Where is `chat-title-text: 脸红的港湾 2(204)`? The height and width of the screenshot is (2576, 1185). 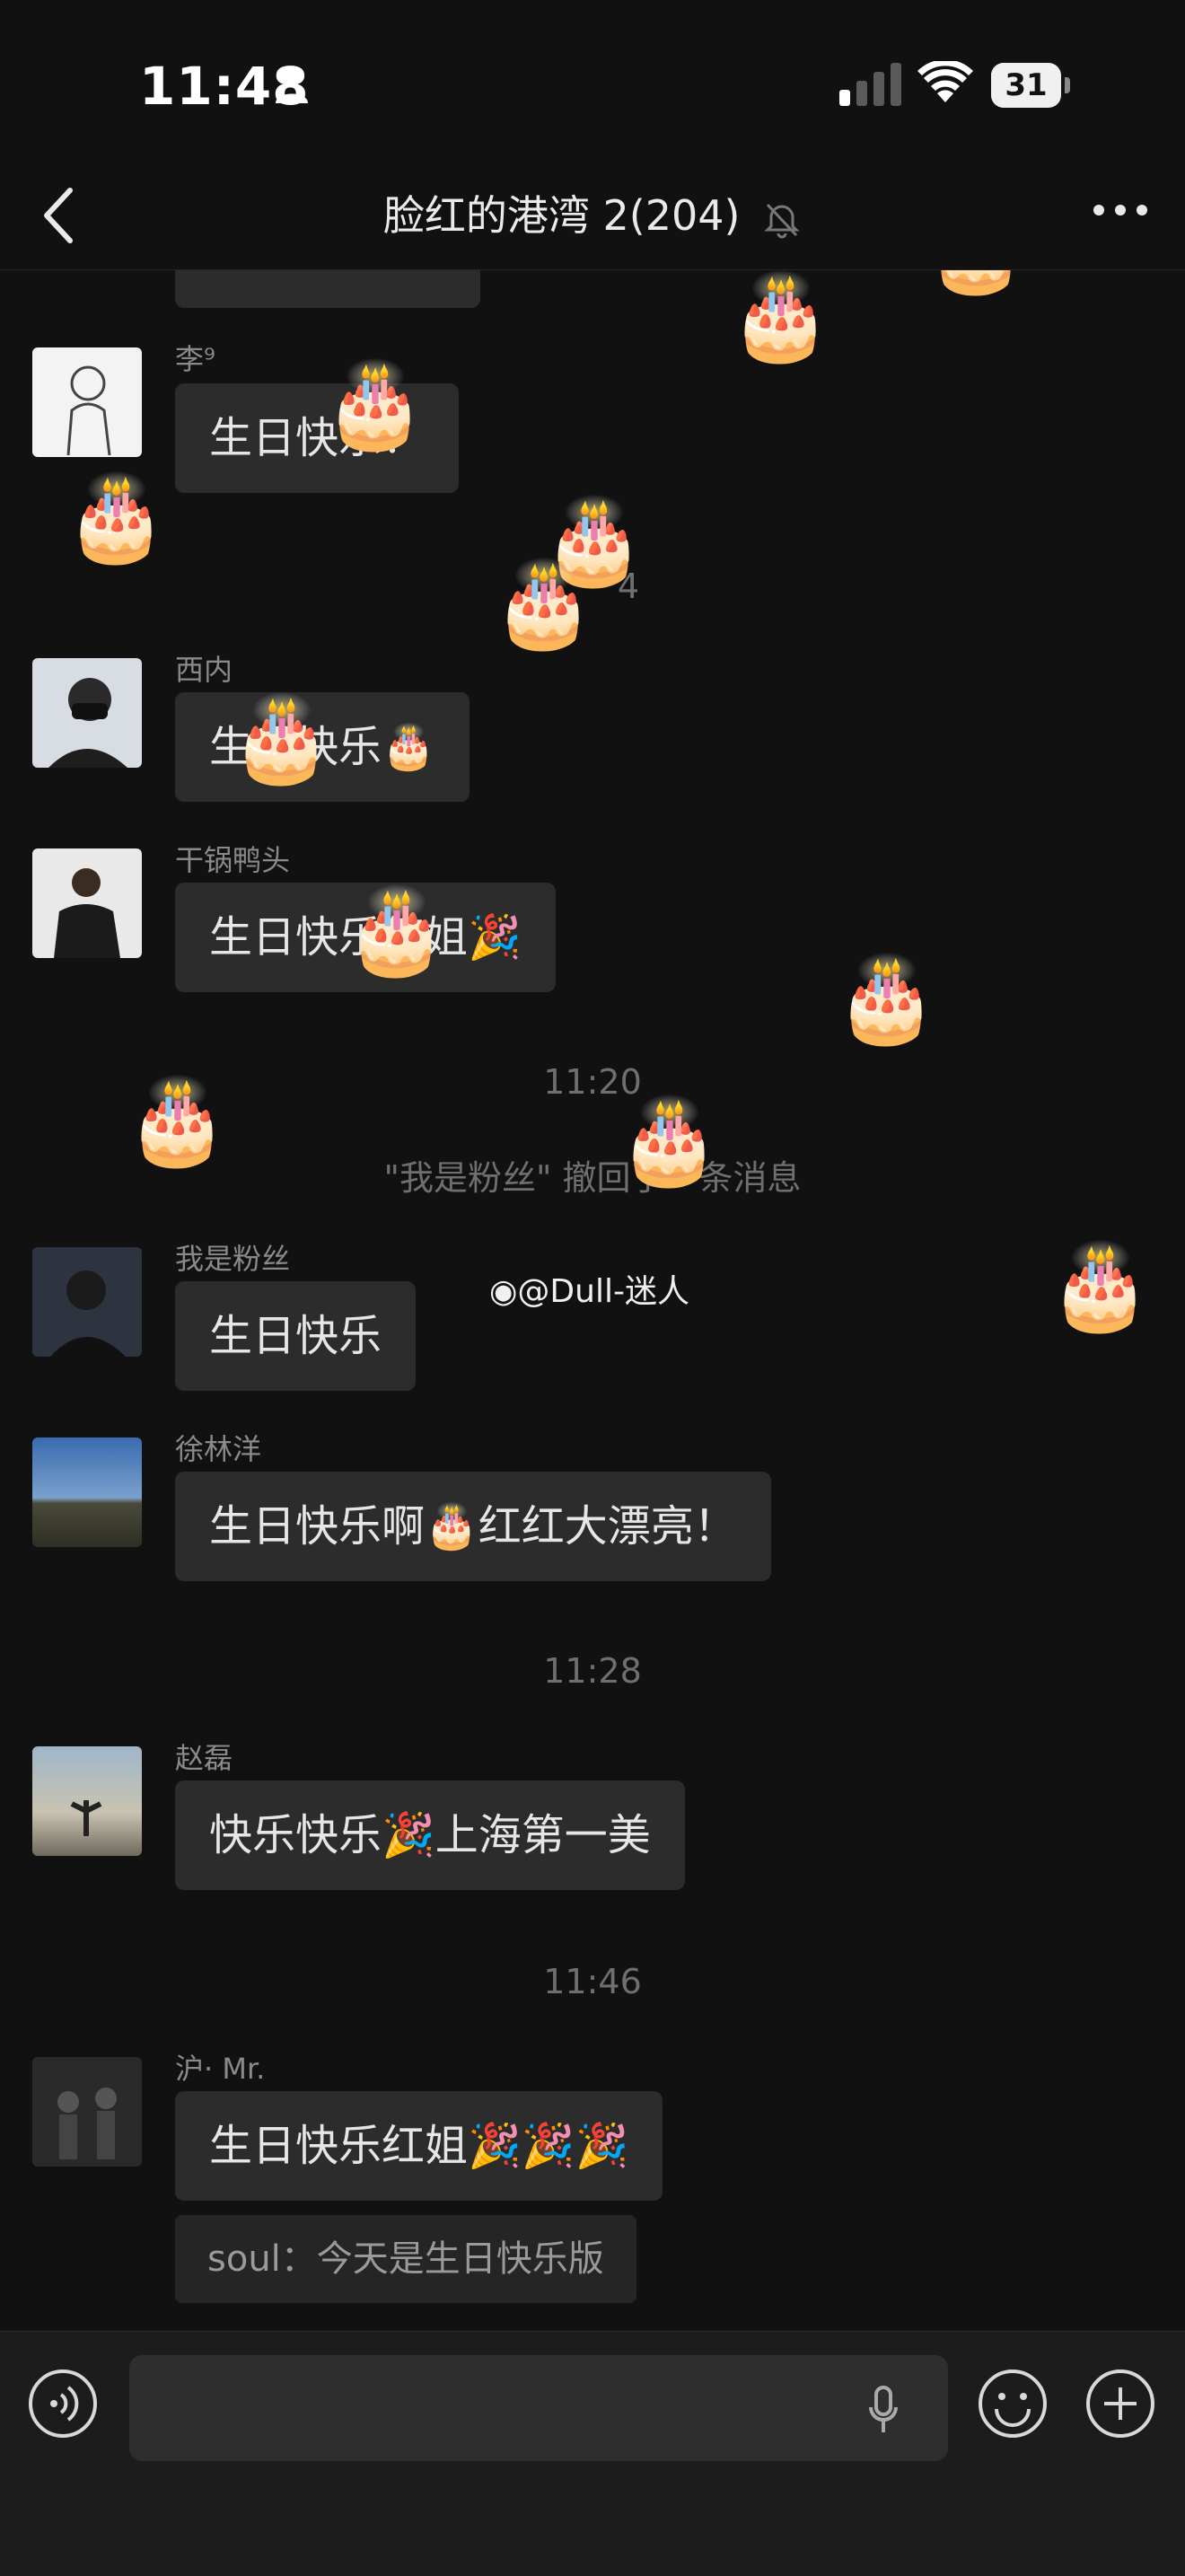 chat-title-text: 脸红的港湾 2(204) is located at coordinates (561, 215).